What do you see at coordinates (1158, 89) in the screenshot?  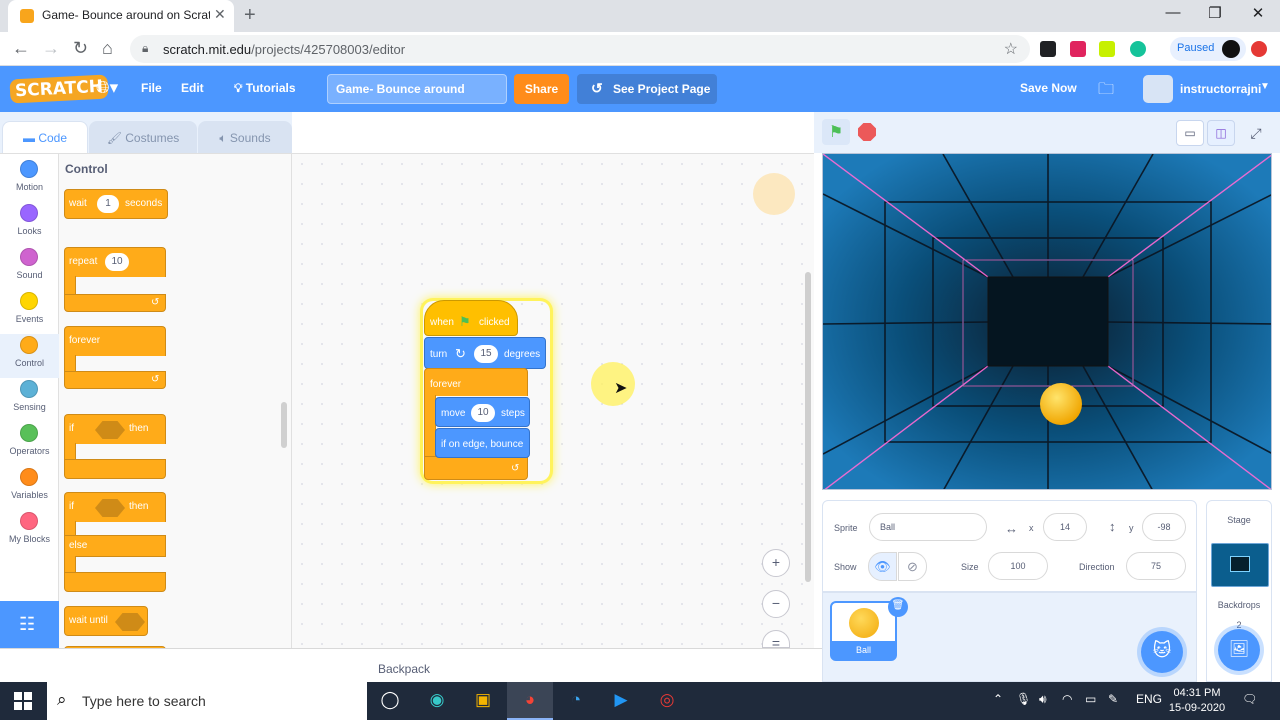 I see `user-avatar` at bounding box center [1158, 89].